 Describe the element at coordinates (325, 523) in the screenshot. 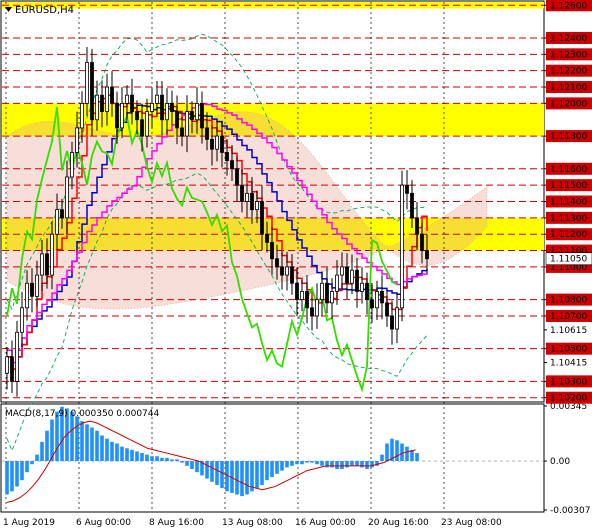

I see `time-label: 16 Aug 00:00` at that location.